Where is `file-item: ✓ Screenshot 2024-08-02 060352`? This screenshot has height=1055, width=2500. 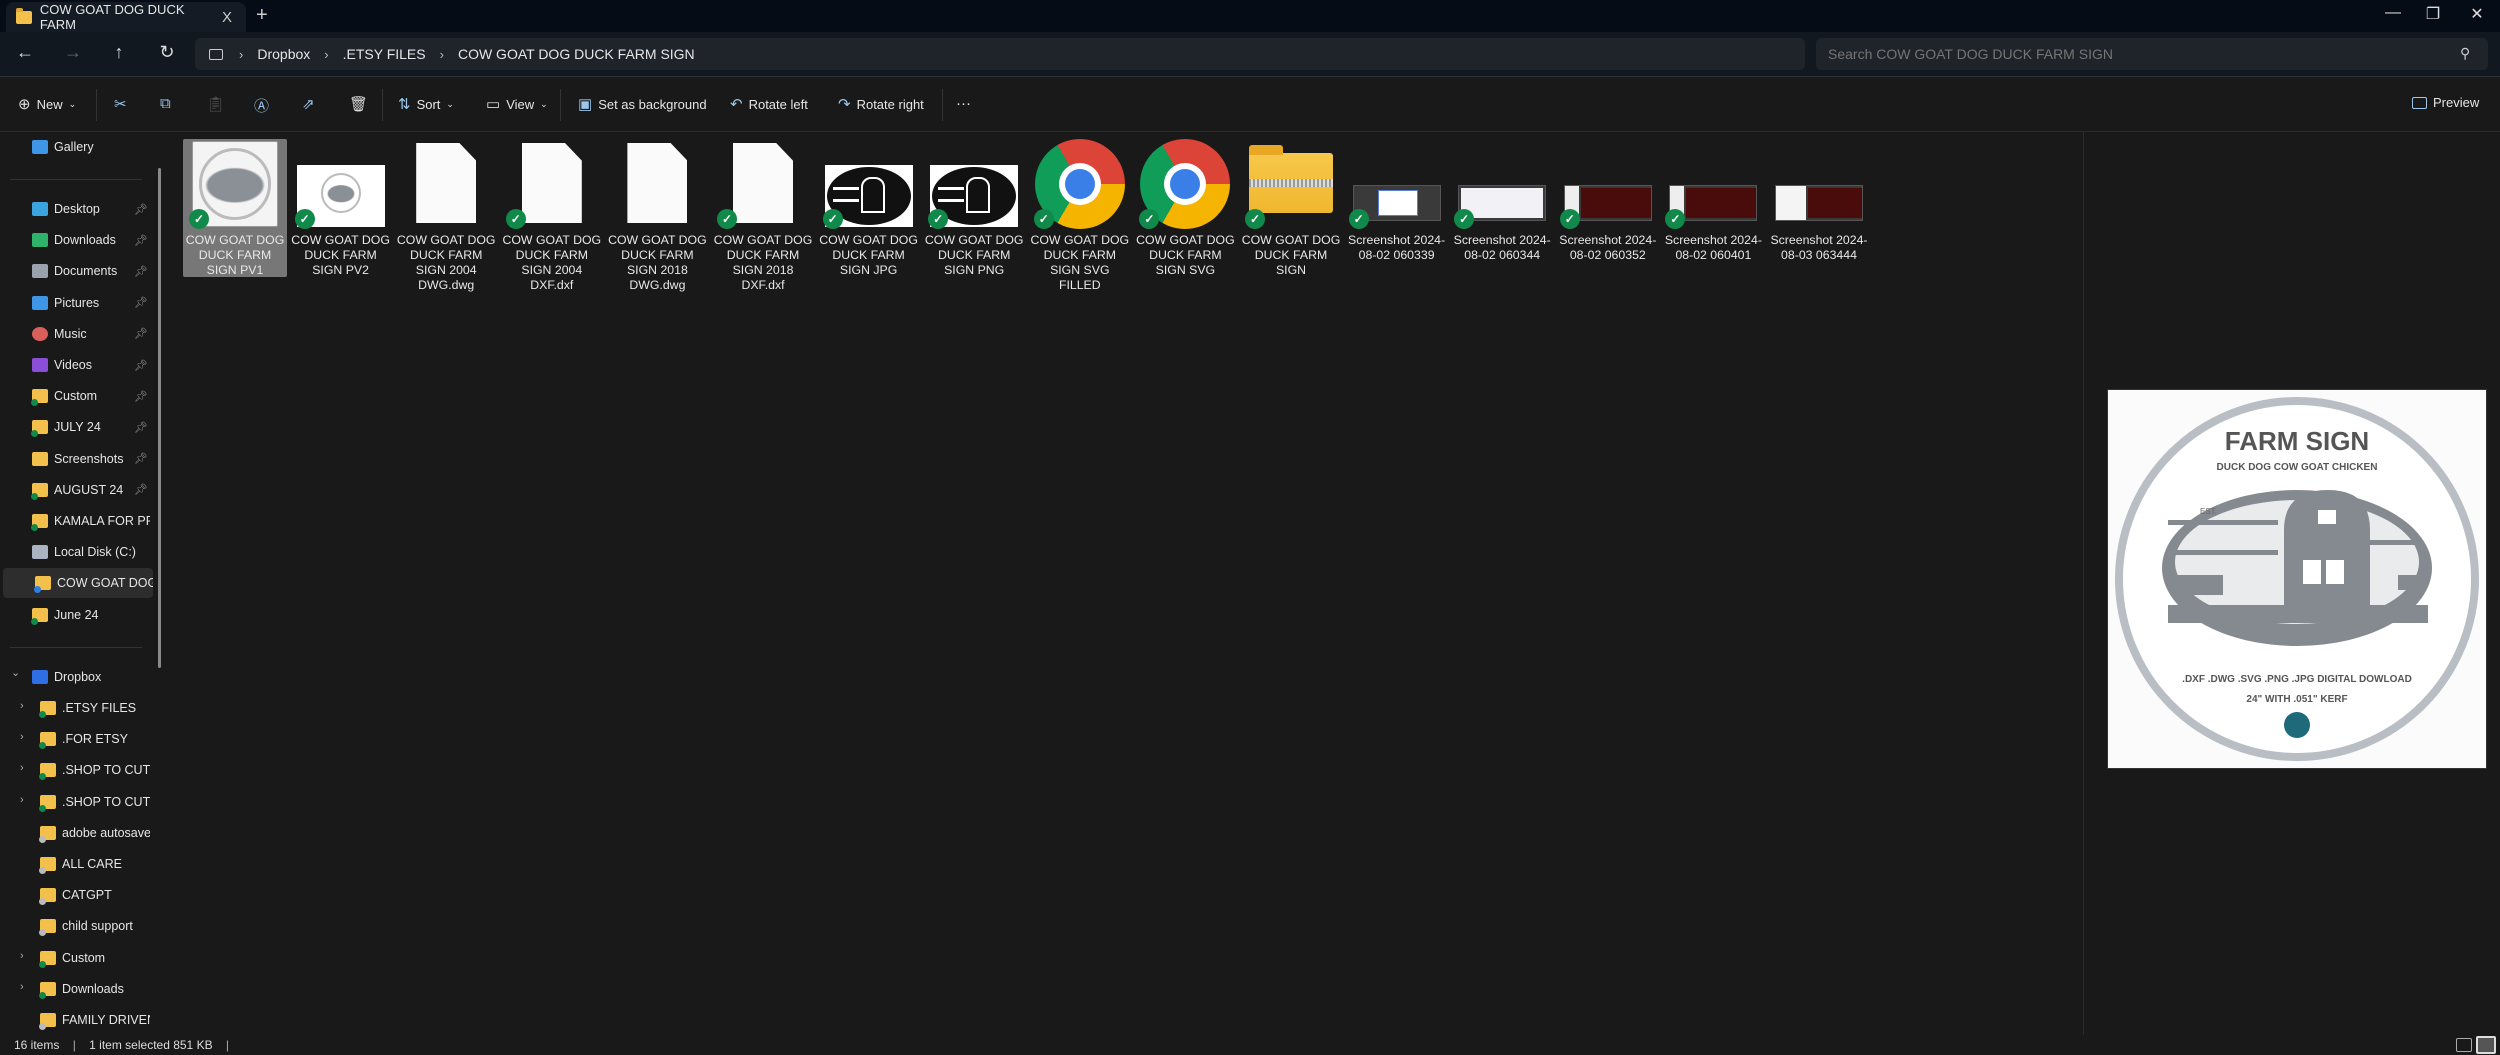 file-item: ✓ Screenshot 2024-08-02 060352 is located at coordinates (1608, 209).